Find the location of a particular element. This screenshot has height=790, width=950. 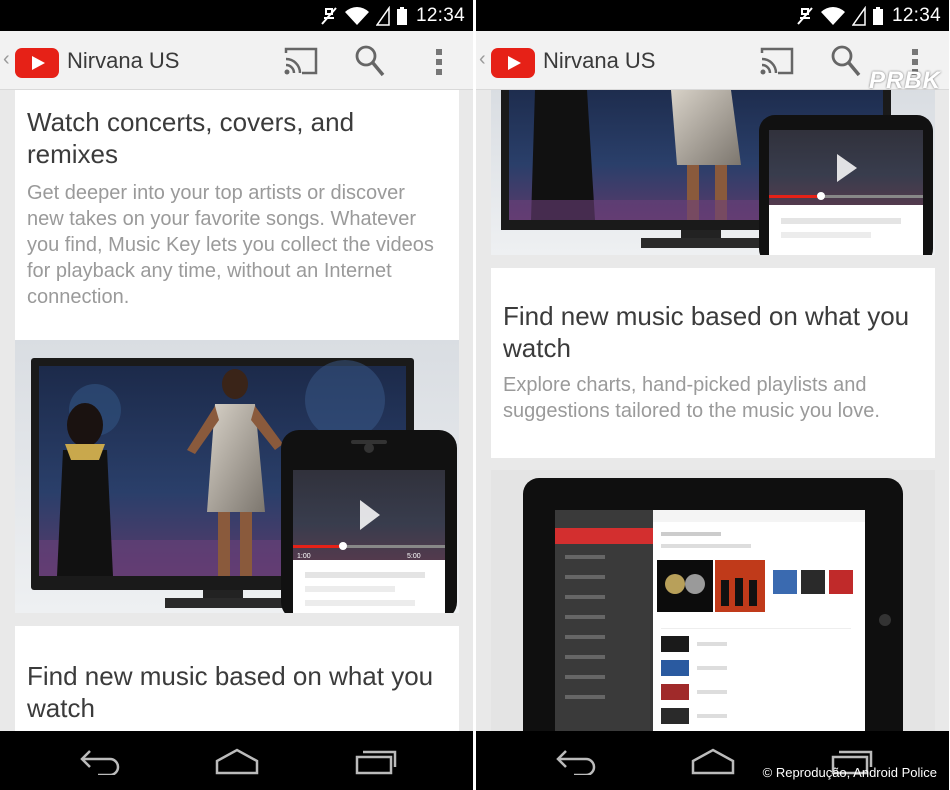

app-bar: ‹ Nirvana US is located at coordinates (236, 60).